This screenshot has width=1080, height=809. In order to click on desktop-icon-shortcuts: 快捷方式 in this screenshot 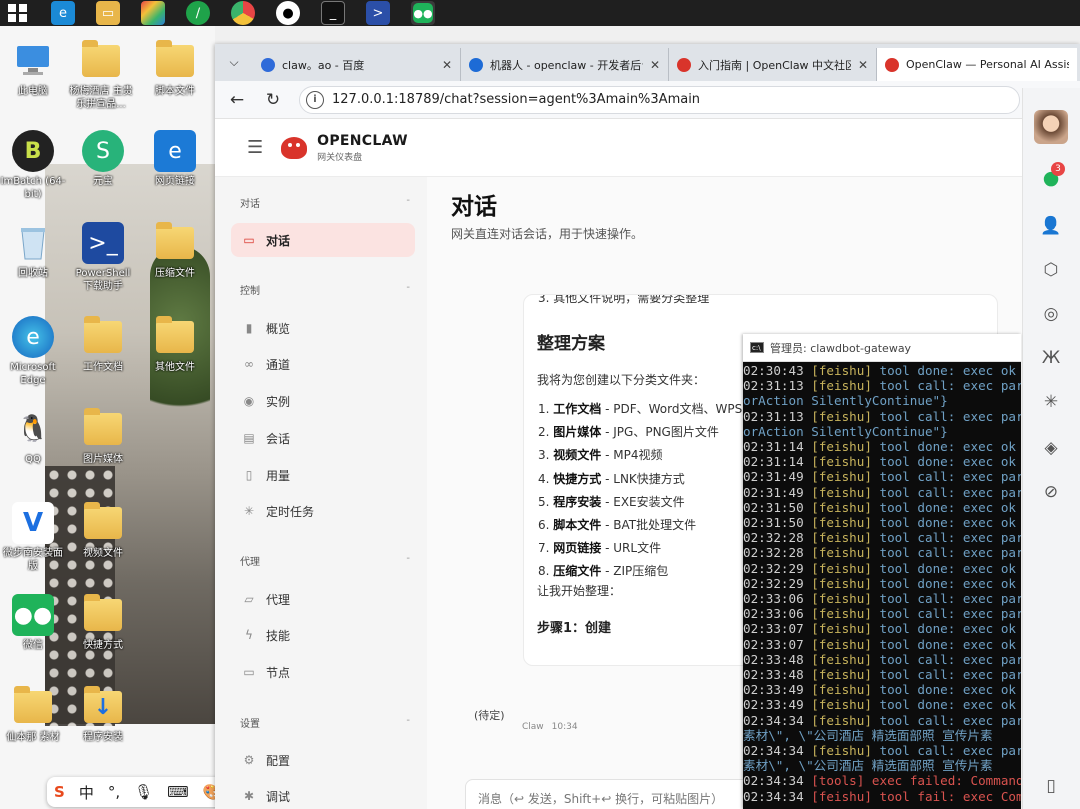, I will do `click(103, 623)`.